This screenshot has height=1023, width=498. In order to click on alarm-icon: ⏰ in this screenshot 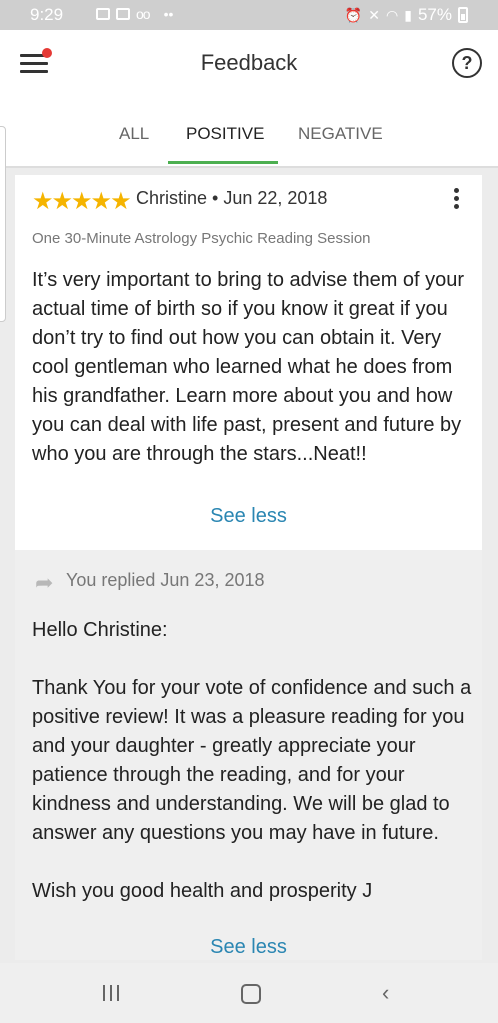, I will do `click(353, 14)`.